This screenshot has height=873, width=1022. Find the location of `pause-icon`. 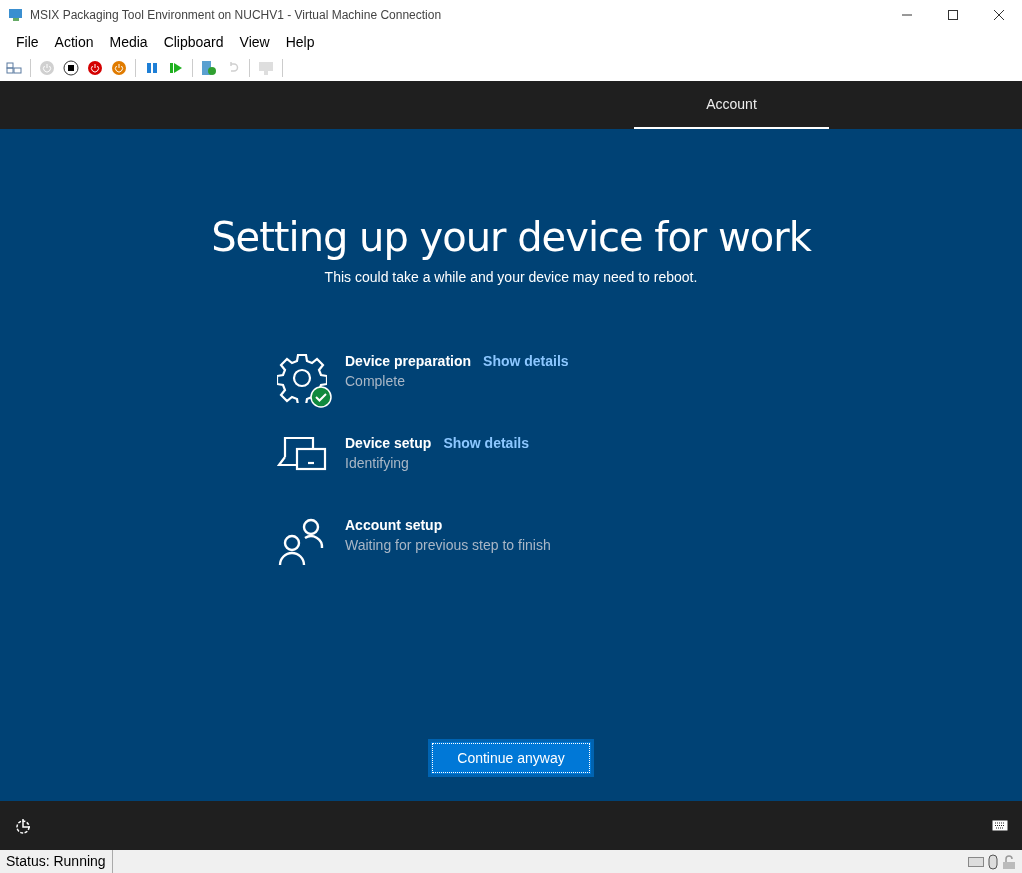

pause-icon is located at coordinates (152, 67).